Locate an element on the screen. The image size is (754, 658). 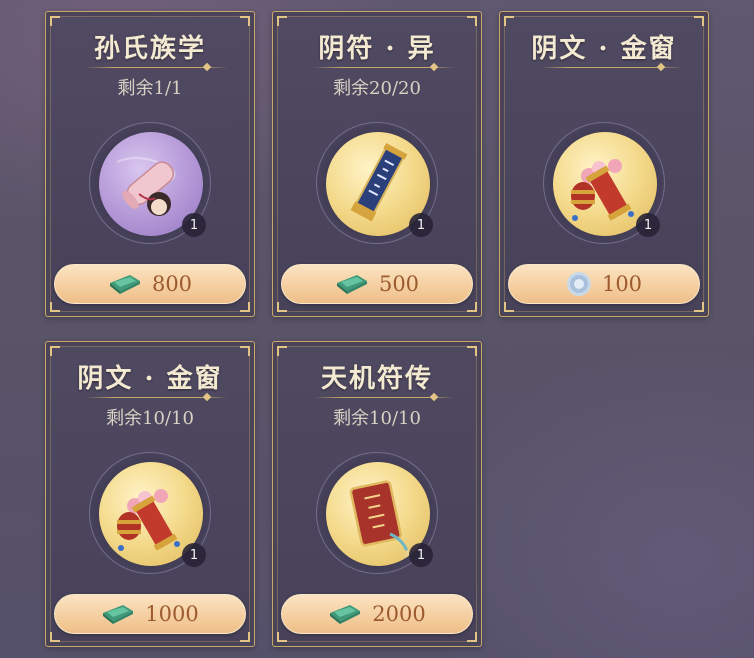
shop-card: 天机符传 剩余10/10 1 2000 is located at coordinates (377, 494).